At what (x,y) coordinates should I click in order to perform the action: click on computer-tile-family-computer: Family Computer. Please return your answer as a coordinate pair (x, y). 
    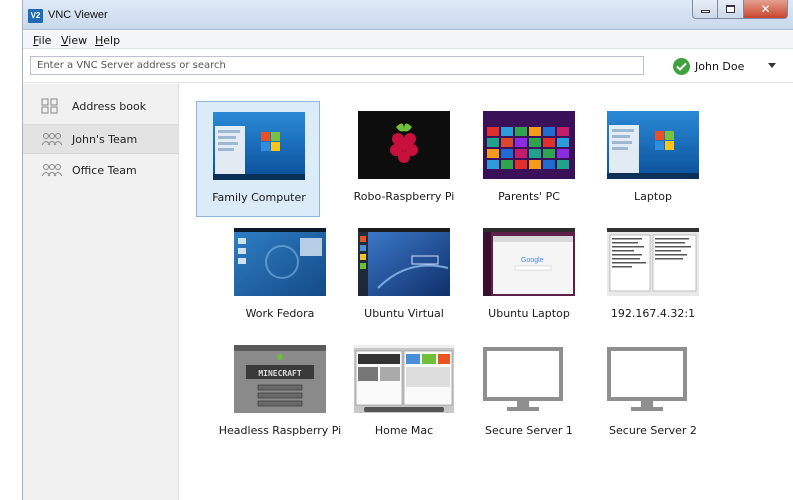
    Looking at the image, I should click on (258, 159).